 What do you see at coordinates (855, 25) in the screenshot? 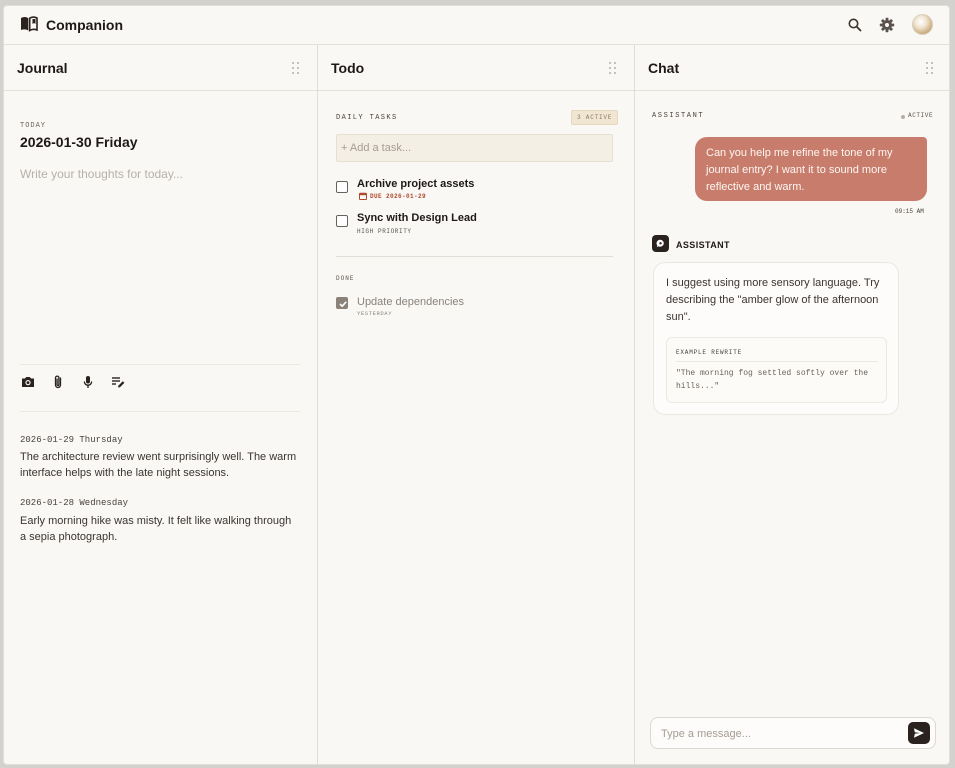
I see `search-icon` at bounding box center [855, 25].